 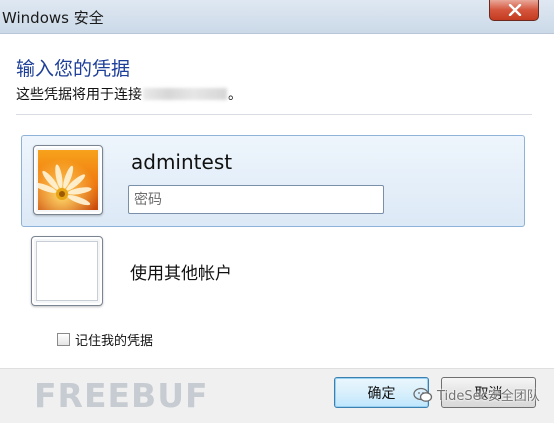 I want to click on wechat-watermark-text: TideSec安全团队, so click(x=488, y=396).